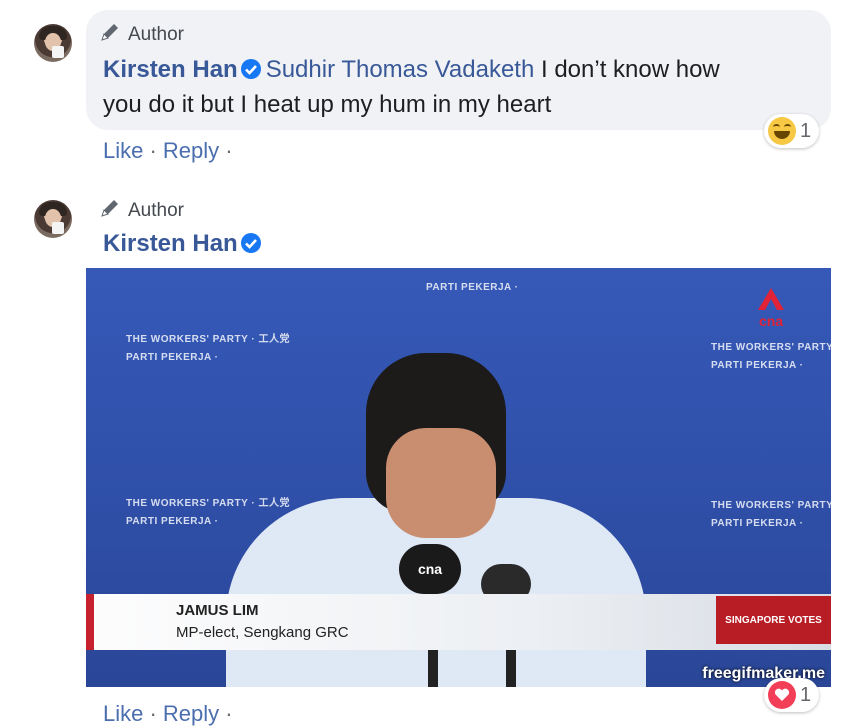 The height and width of the screenshot is (728, 857). Describe the element at coordinates (773, 620) in the screenshot. I see `corner-badge: SINGAPORE VOTES` at that location.